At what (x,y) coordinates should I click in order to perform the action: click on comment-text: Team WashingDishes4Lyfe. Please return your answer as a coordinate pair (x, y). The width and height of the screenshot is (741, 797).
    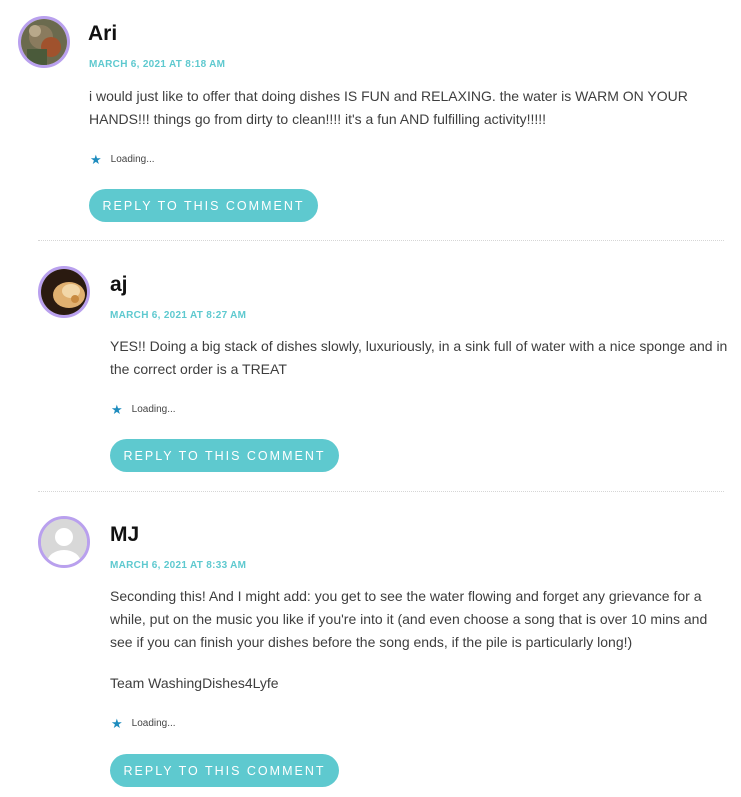
    Looking at the image, I should click on (194, 683).